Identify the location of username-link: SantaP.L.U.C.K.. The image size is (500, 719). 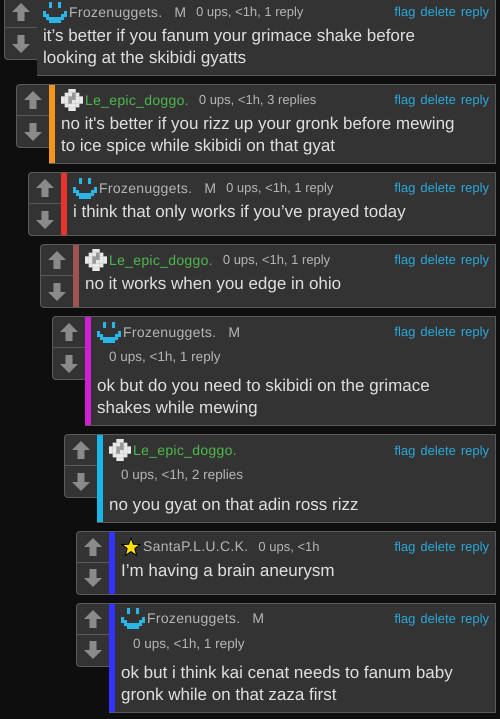
(195, 546).